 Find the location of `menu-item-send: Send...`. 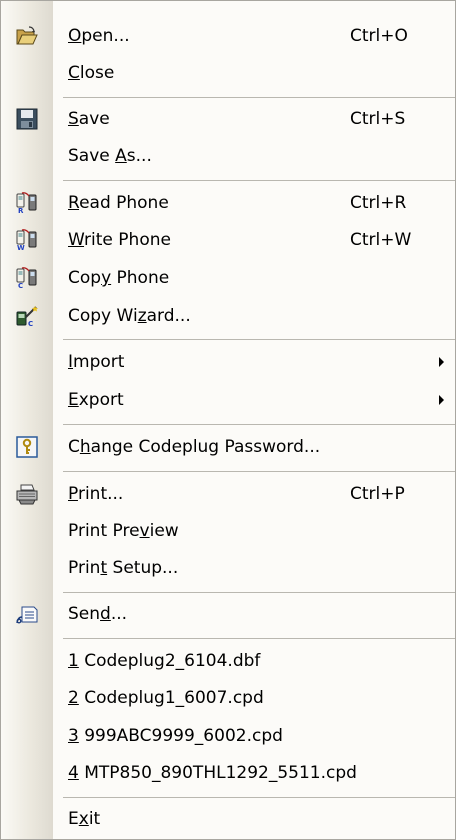

menu-item-send: Send... is located at coordinates (228, 614).